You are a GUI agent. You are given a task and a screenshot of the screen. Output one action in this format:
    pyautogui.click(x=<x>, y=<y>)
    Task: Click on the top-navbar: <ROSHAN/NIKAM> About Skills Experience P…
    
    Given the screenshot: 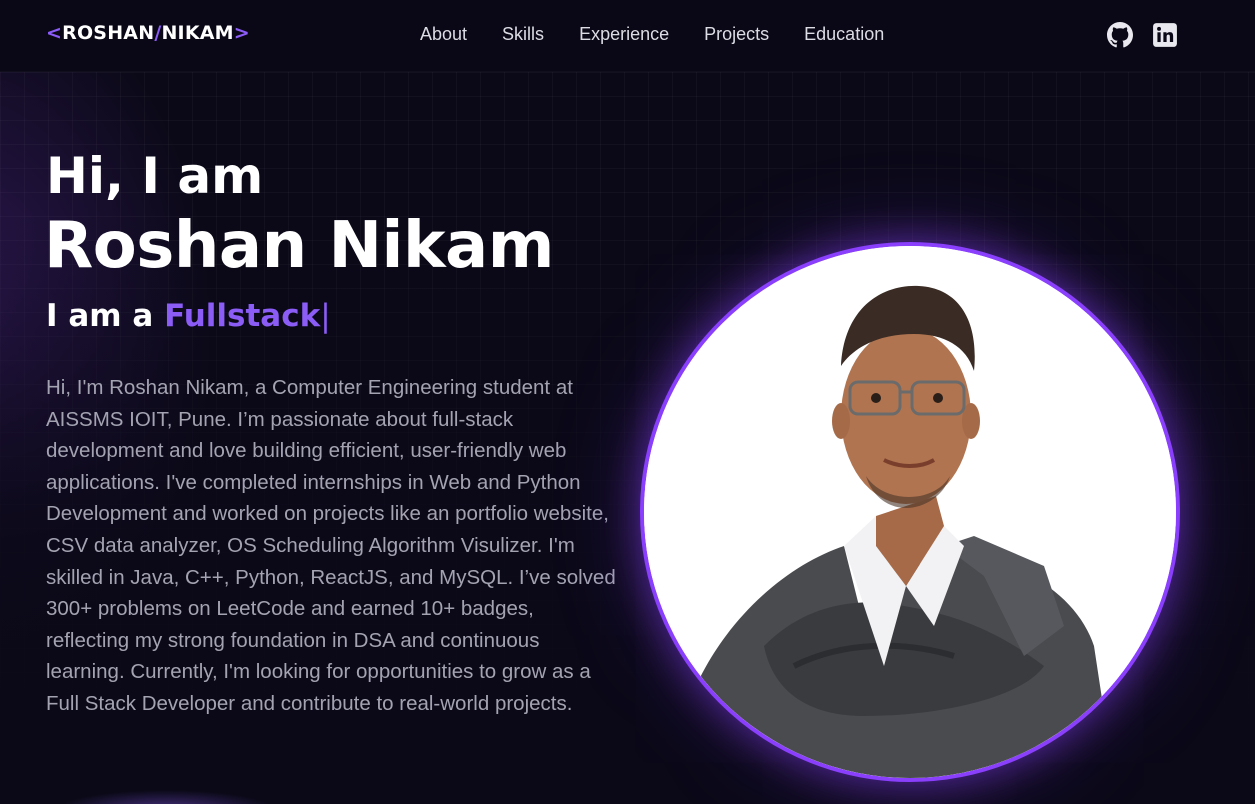 What is the action you would take?
    pyautogui.click(x=627, y=36)
    